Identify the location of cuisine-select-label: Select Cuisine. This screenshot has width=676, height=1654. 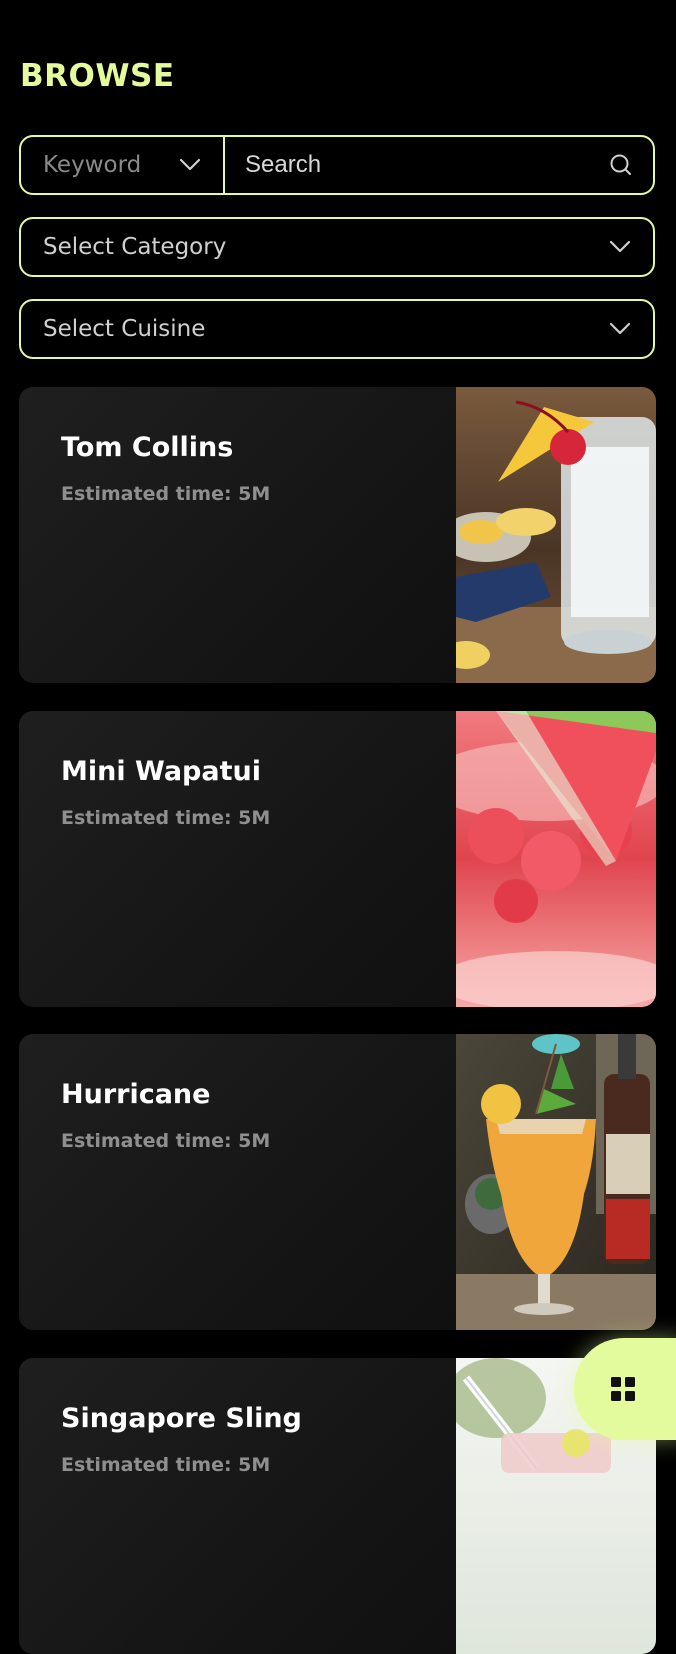
(124, 329).